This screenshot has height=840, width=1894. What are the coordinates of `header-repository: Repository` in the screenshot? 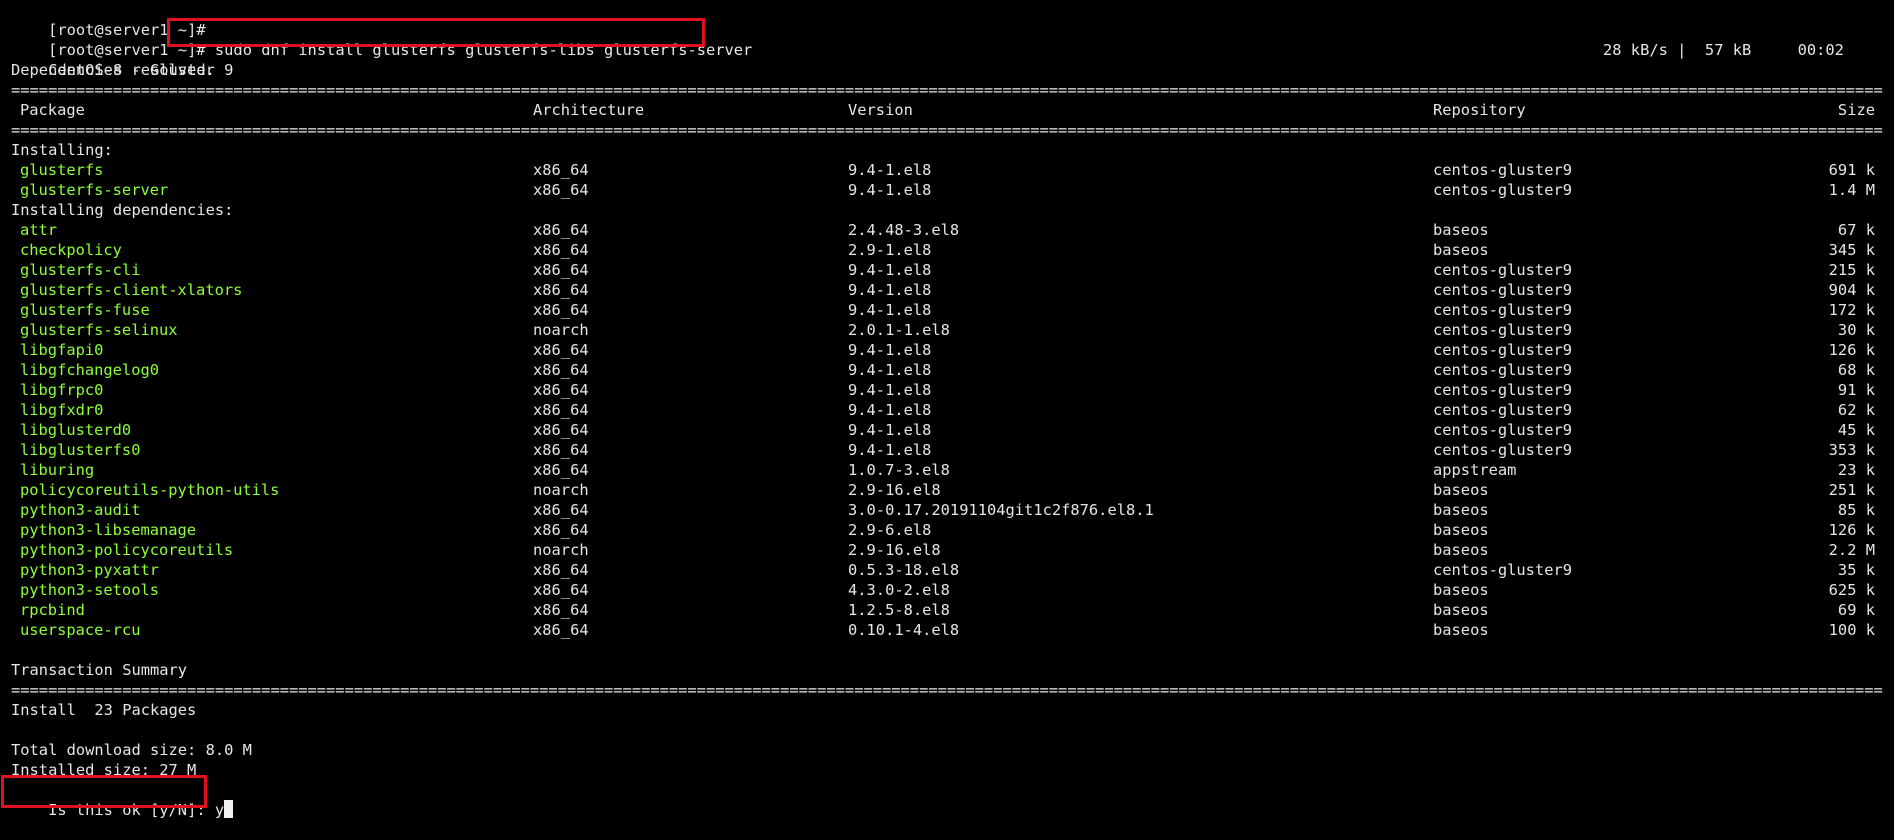 It's located at (1479, 110).